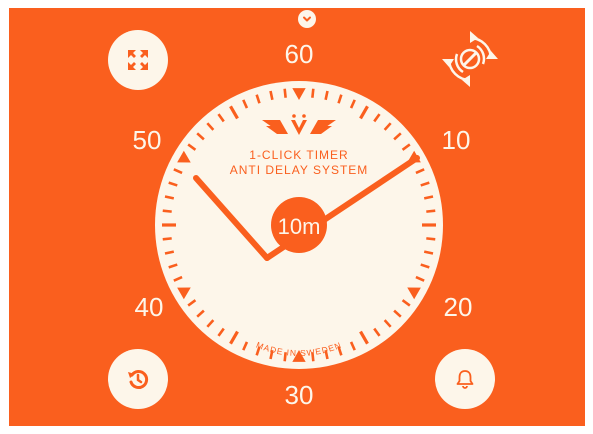 This screenshot has height=434, width=593. I want to click on dial-number-20: 20, so click(458, 307).